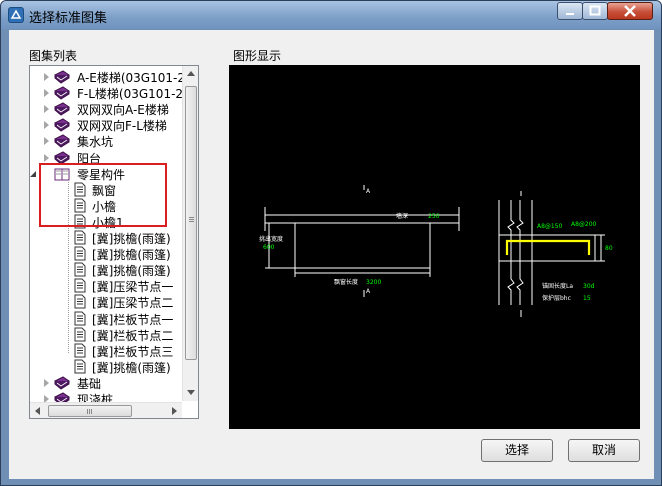 The image size is (662, 486). I want to click on rebar-polyline, so click(548, 247).